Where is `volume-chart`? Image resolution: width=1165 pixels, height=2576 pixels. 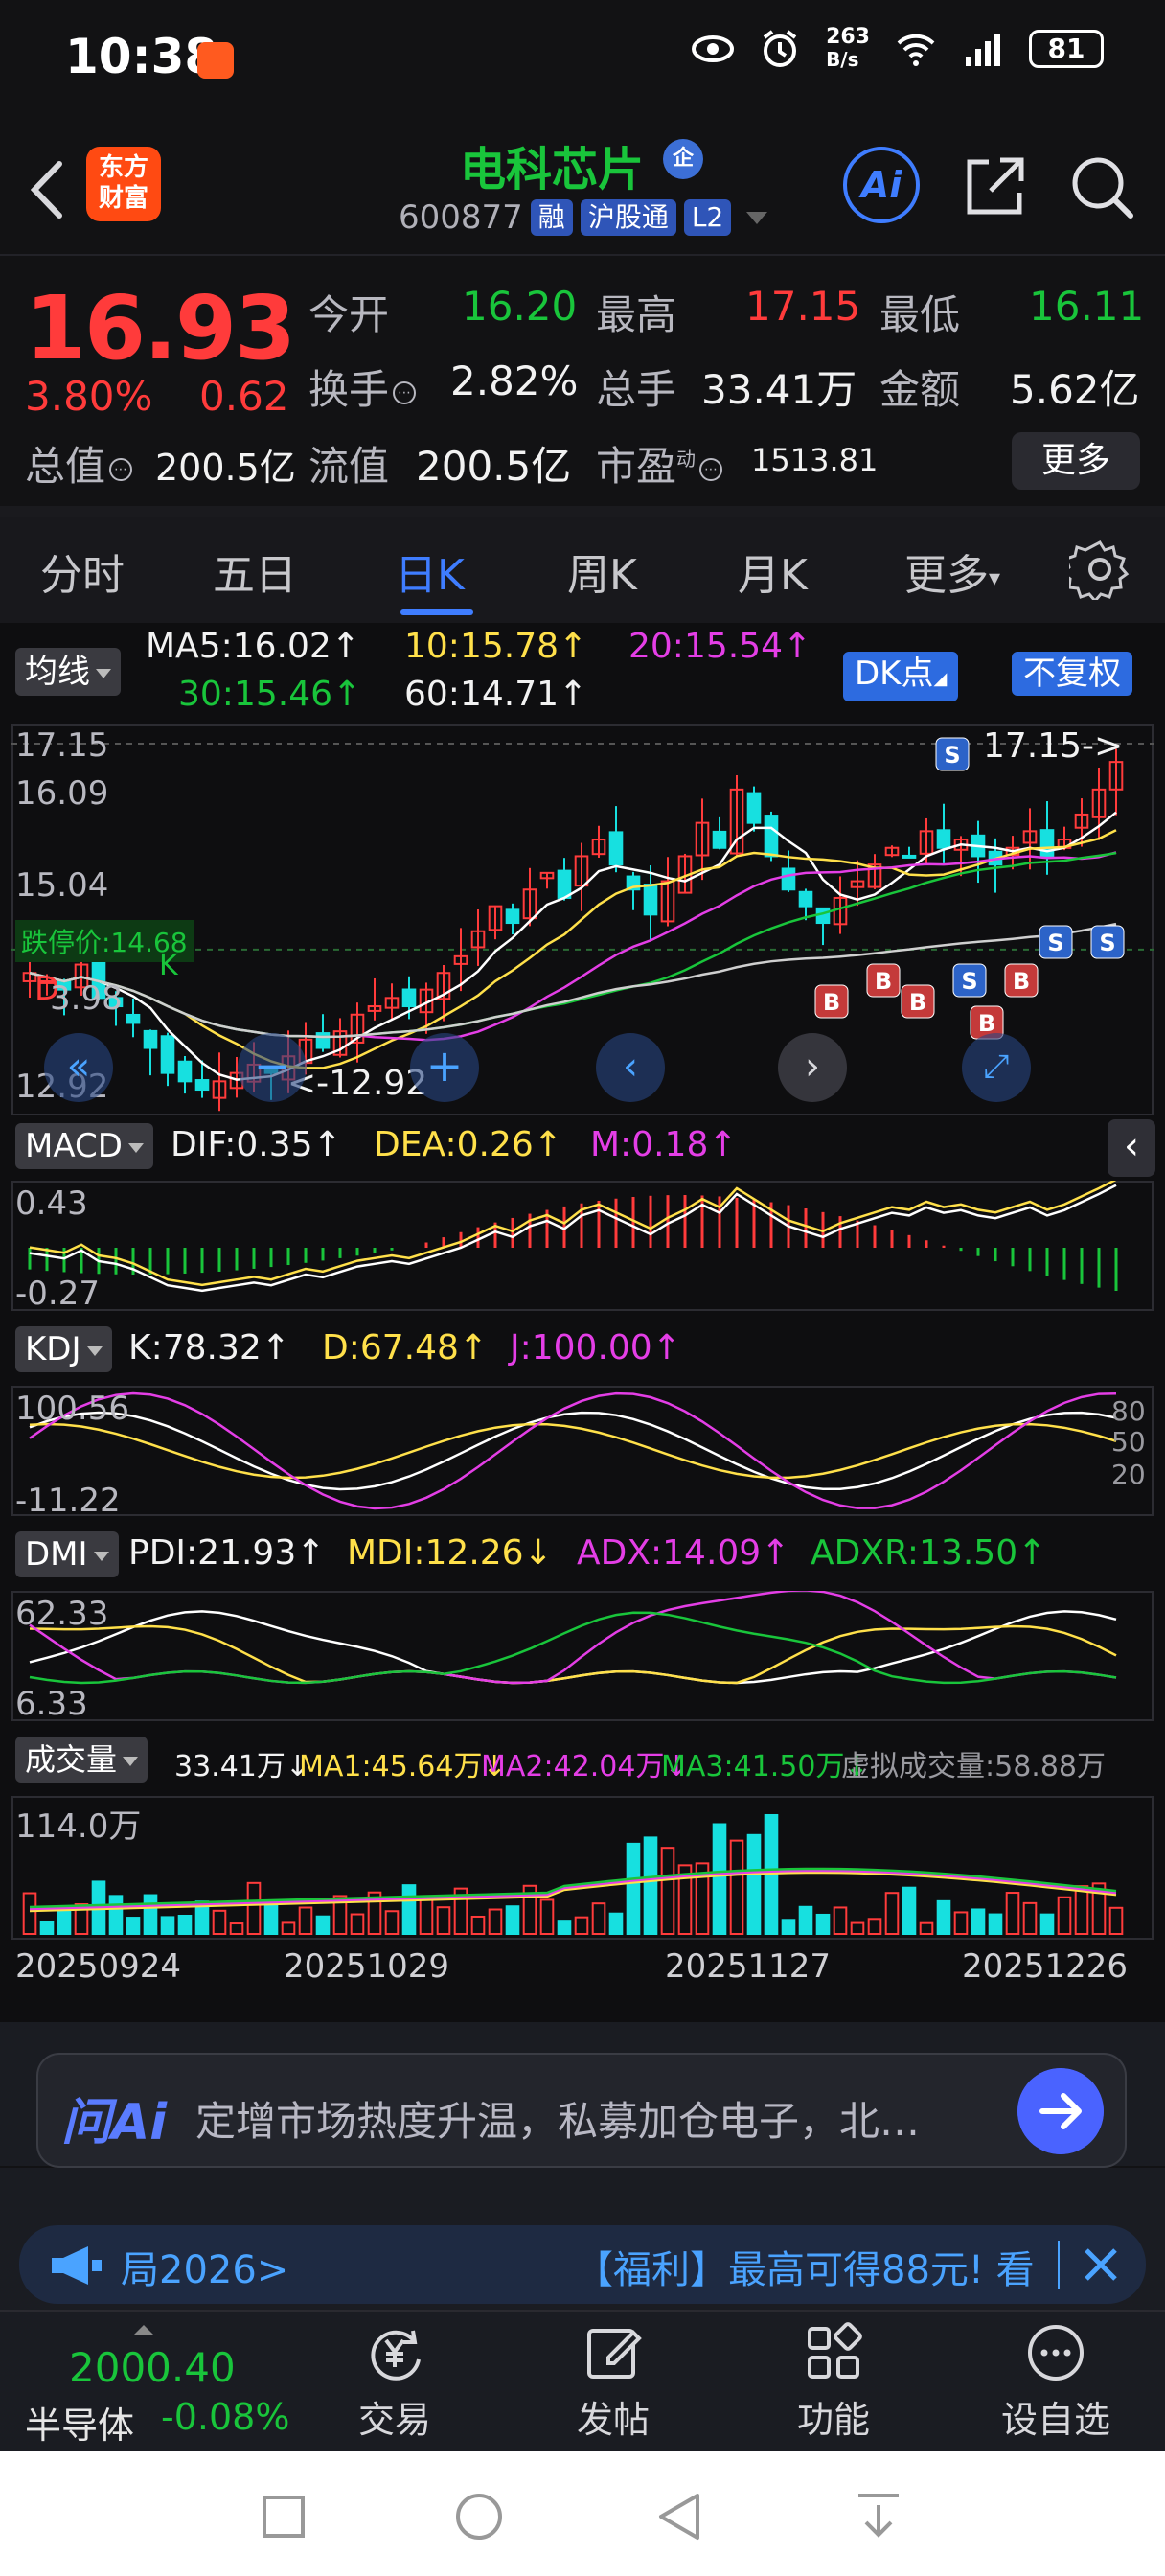 volume-chart is located at coordinates (573, 1874).